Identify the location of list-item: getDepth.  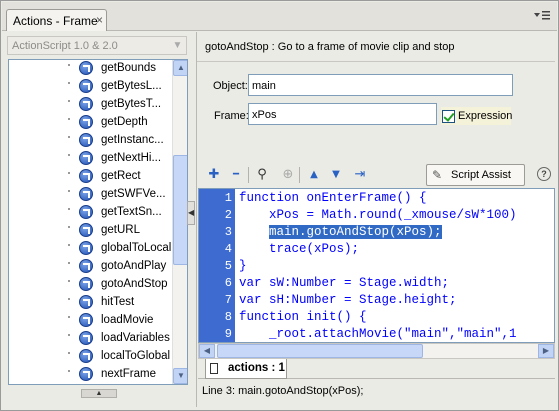
(126, 123).